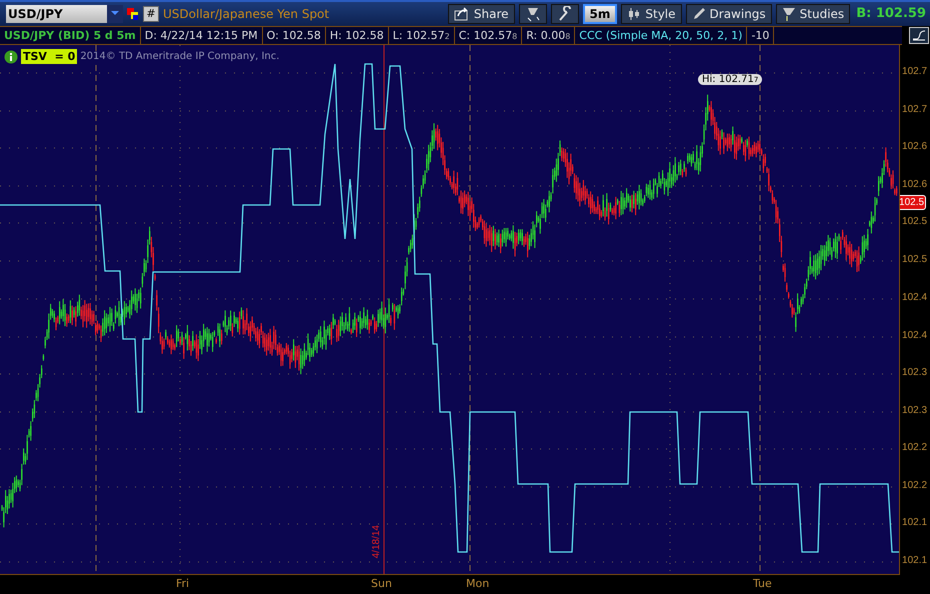  I want to click on curve-icon, so click(919, 35).